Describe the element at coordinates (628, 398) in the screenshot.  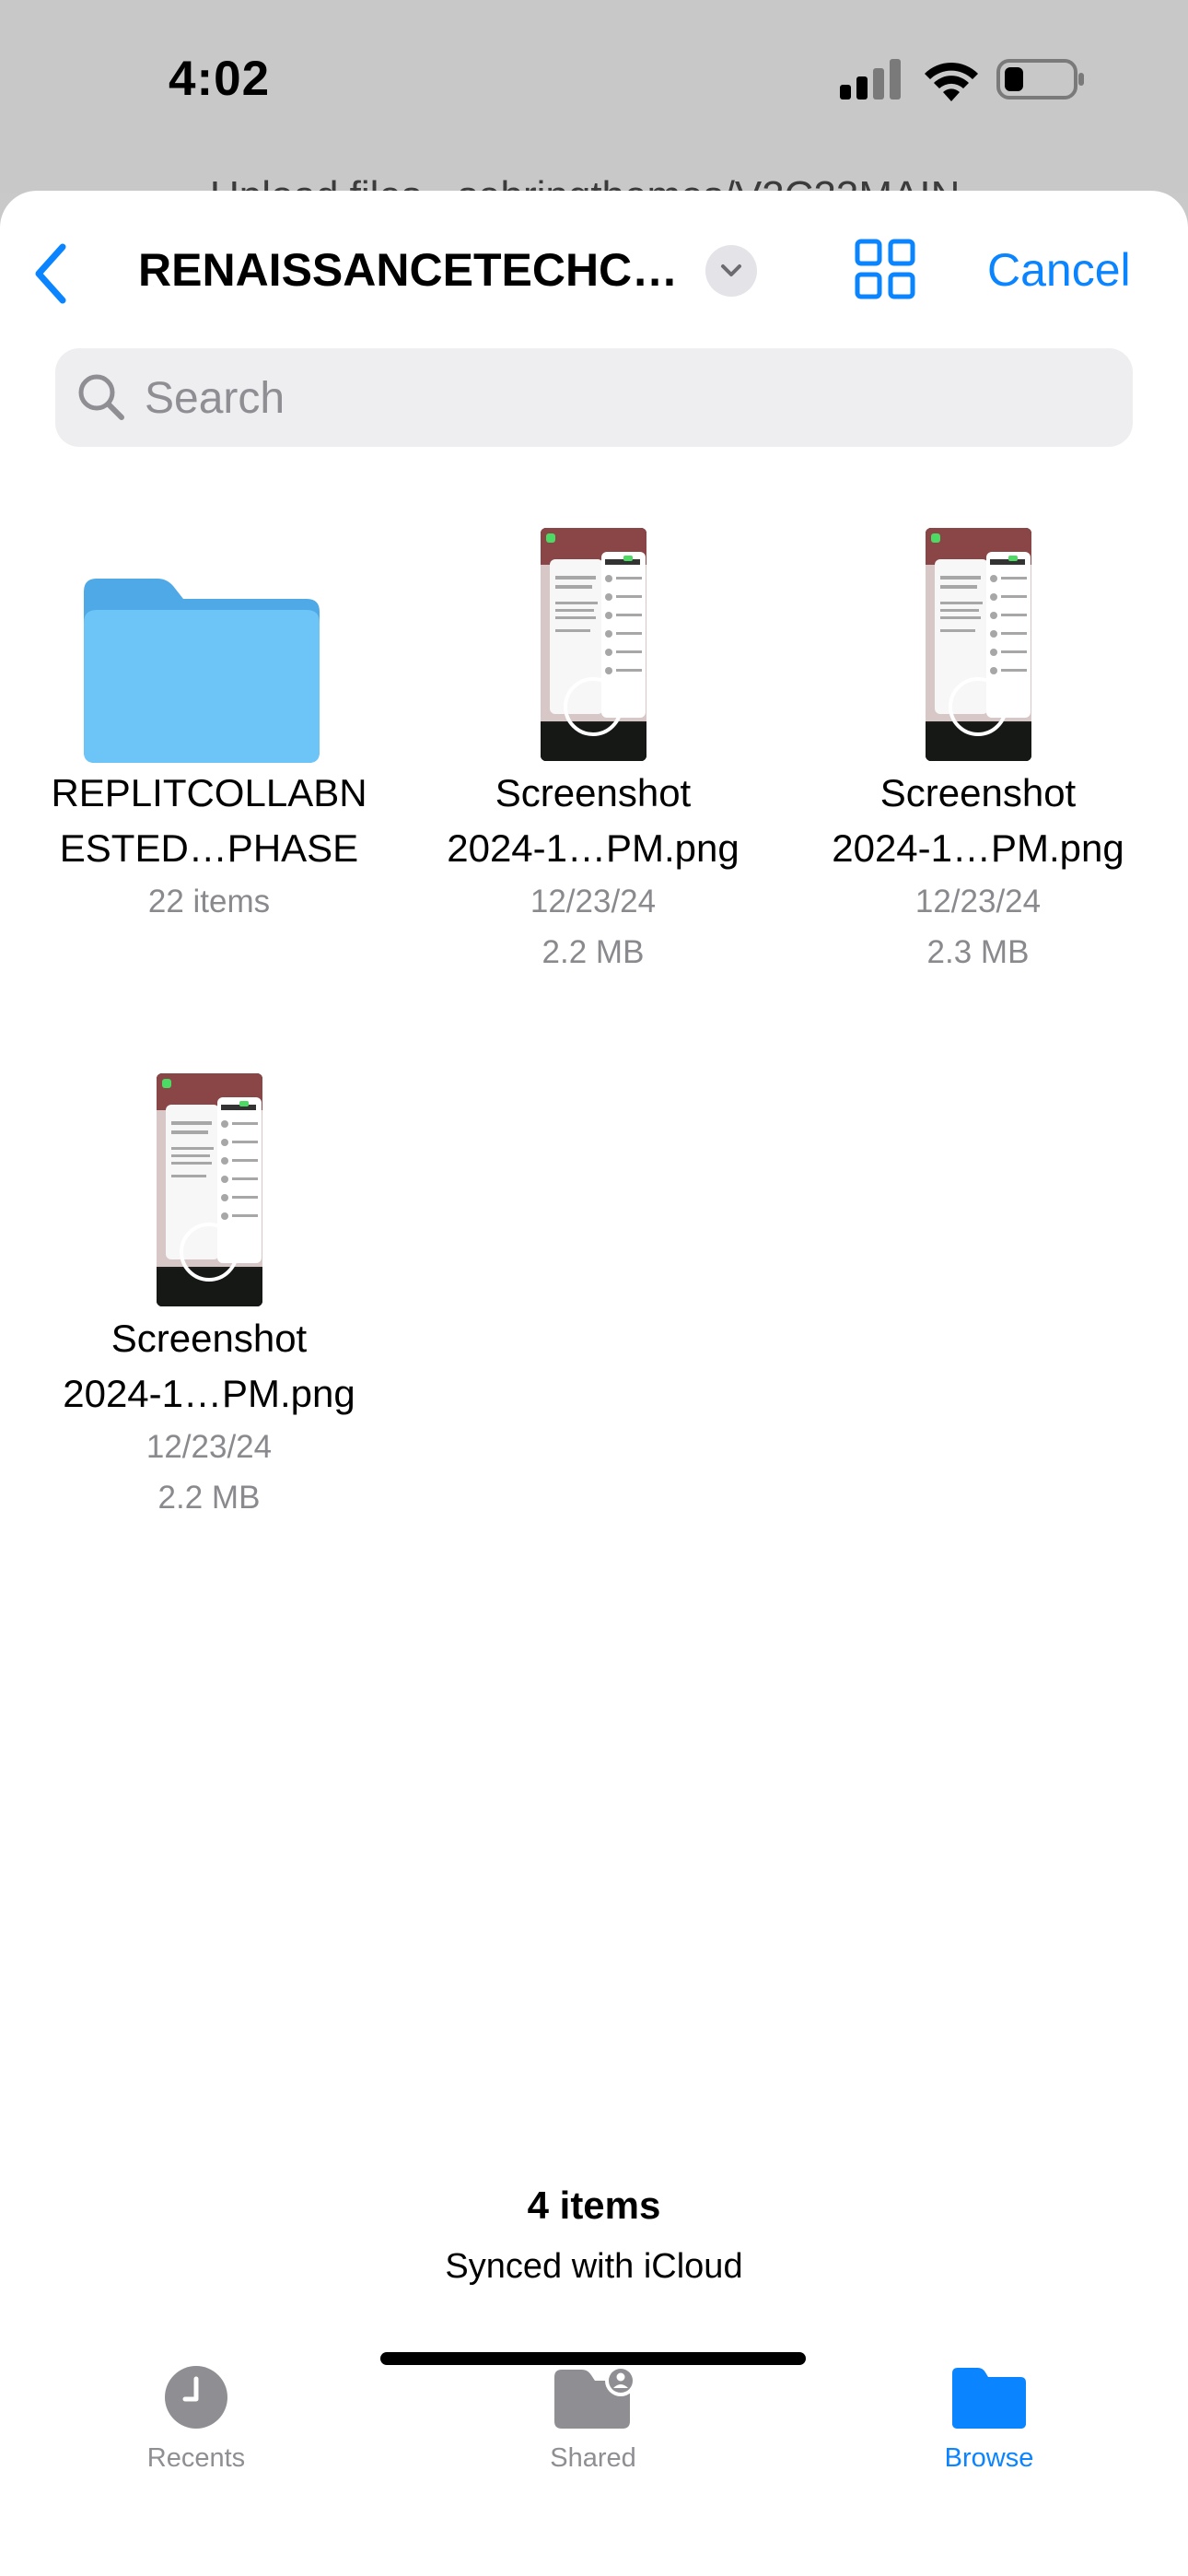
I see `search-input` at that location.